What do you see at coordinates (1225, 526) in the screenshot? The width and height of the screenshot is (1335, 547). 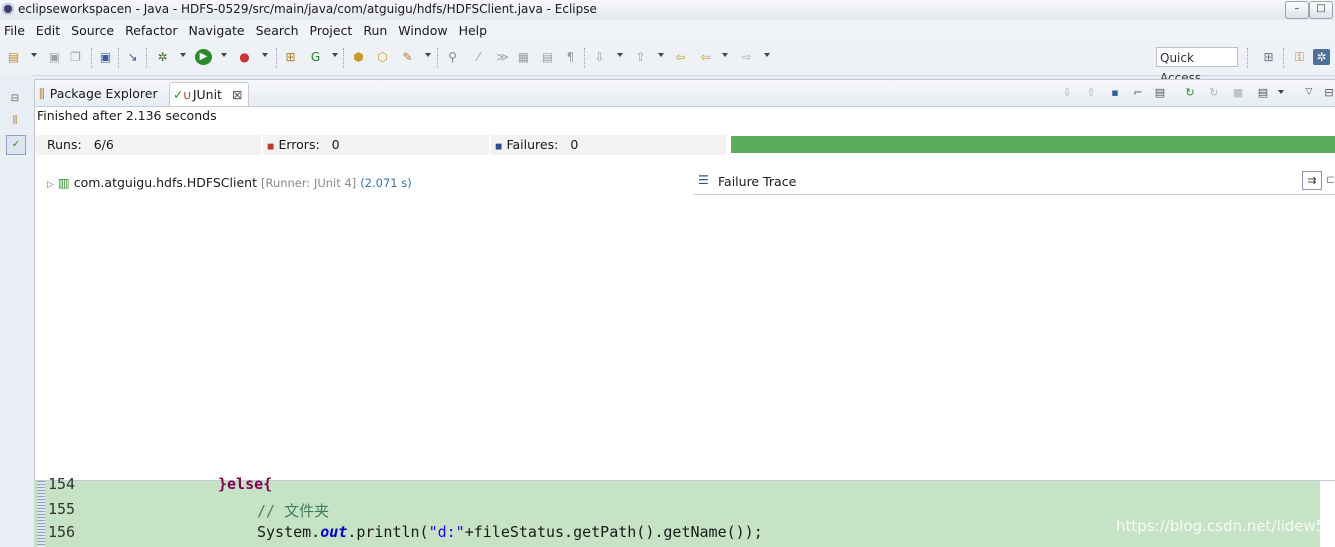 I see `watermark-text: https://blog.csdn.net/lidew521` at bounding box center [1225, 526].